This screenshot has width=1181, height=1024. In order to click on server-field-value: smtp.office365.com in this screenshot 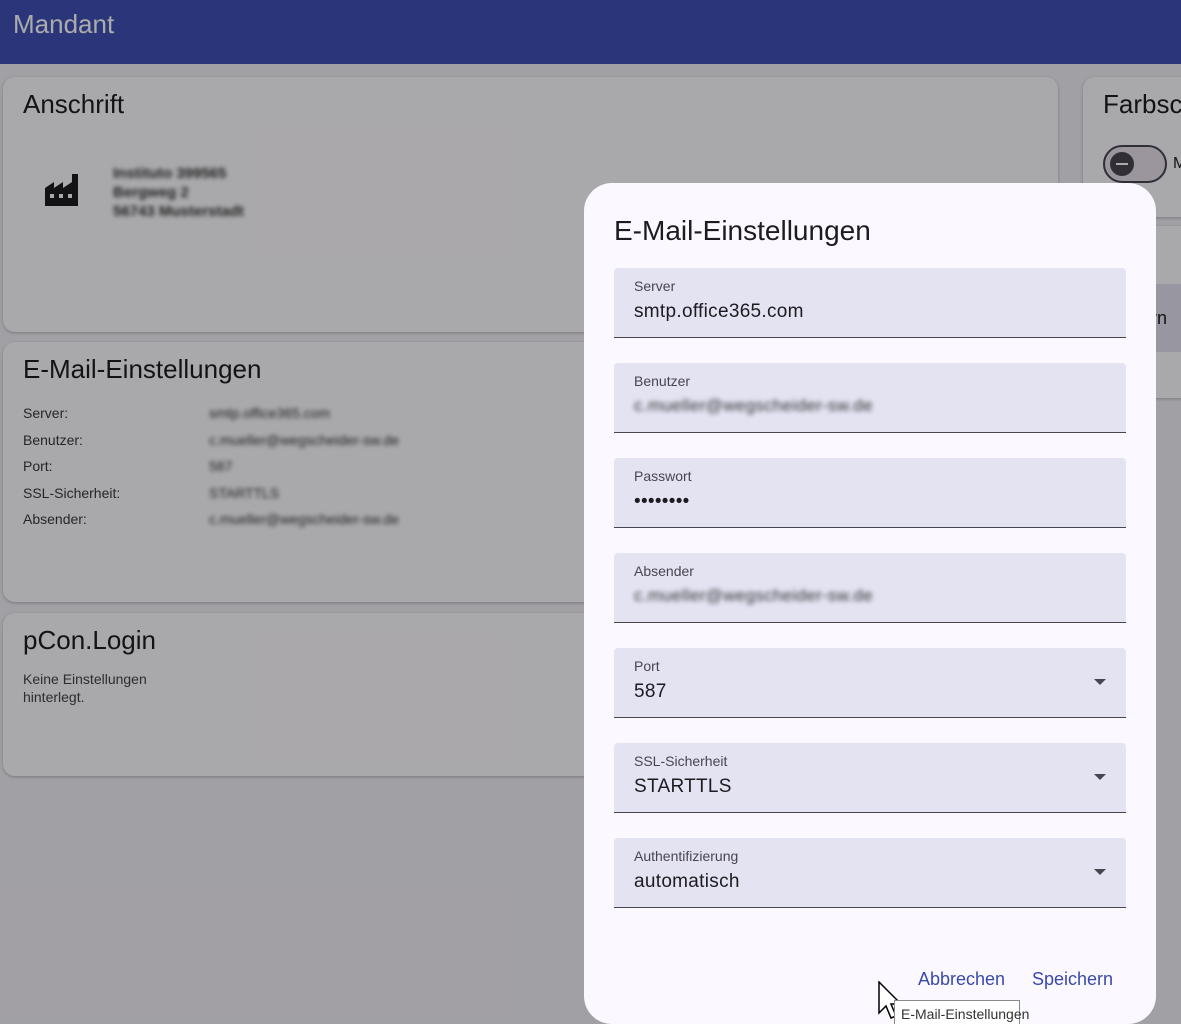, I will do `click(719, 312)`.